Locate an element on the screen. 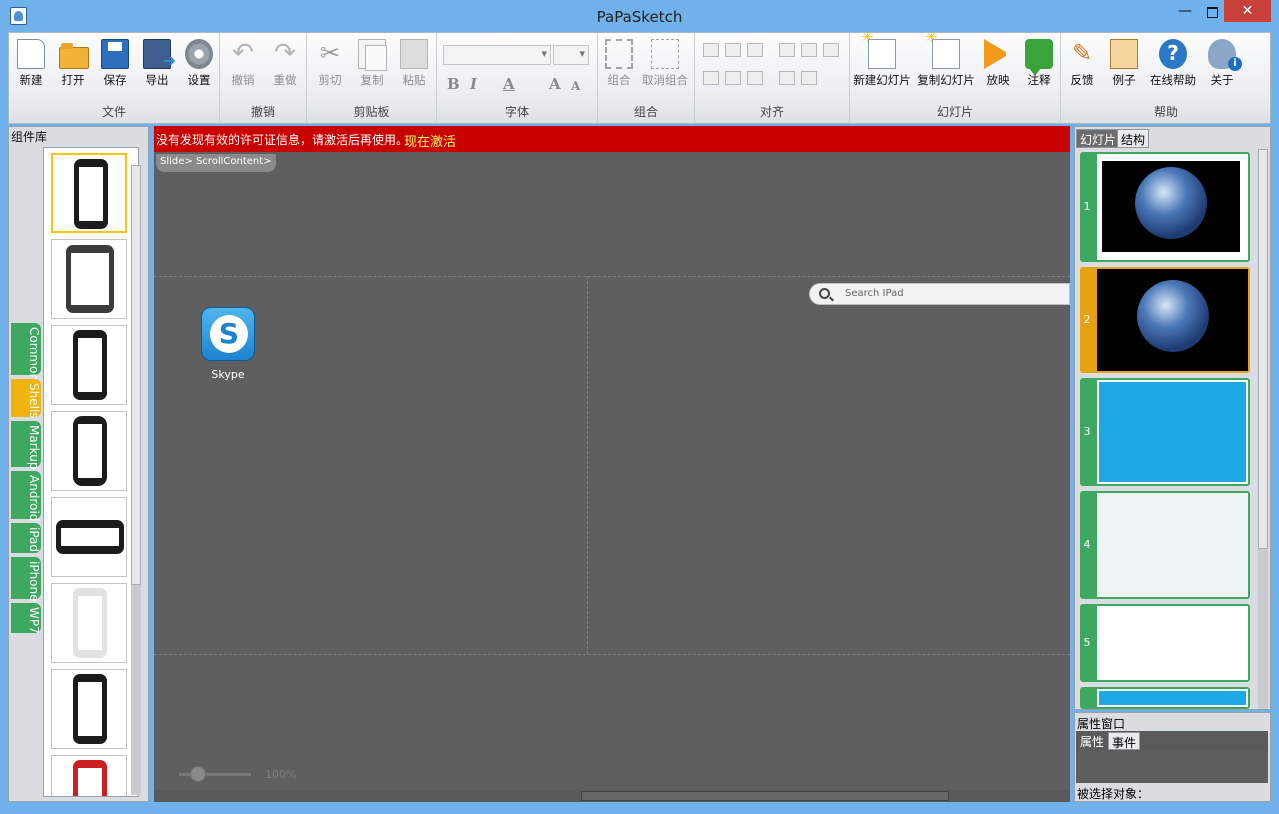 The height and width of the screenshot is (814, 1279). tab-iphone: iPhone is located at coordinates (26, 579).